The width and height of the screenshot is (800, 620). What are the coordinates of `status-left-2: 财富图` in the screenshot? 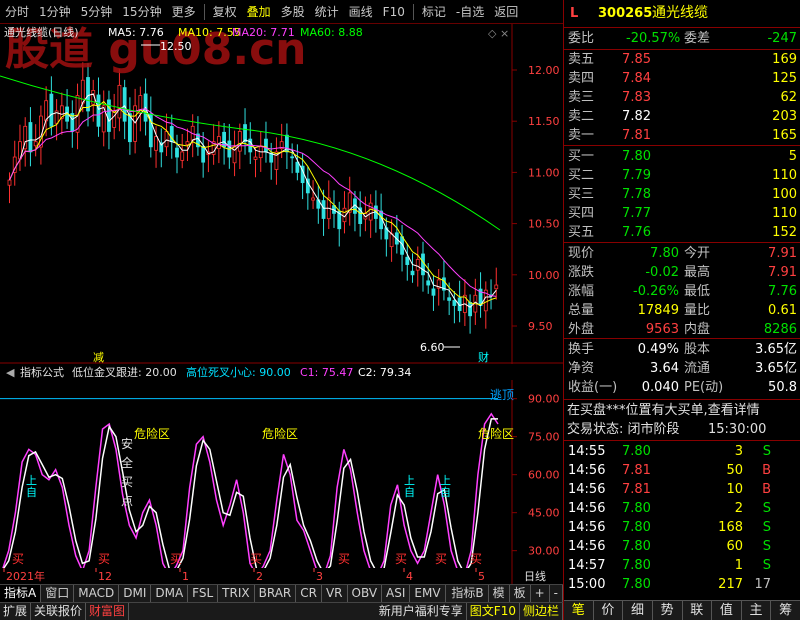 It's located at (108, 611).